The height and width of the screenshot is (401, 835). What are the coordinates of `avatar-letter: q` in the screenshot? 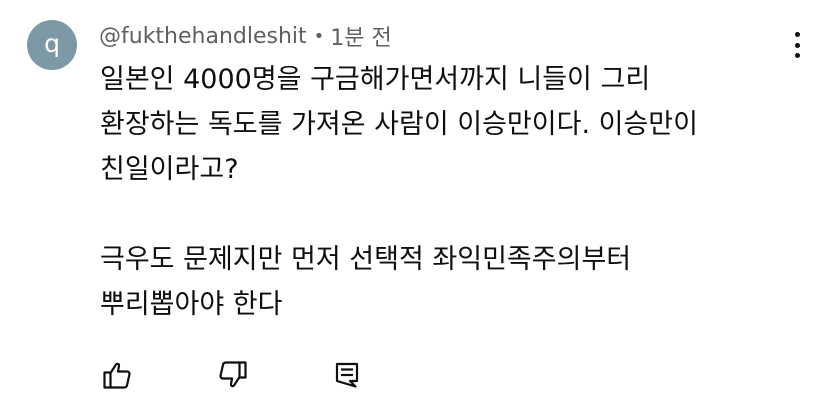 It's located at (52, 43).